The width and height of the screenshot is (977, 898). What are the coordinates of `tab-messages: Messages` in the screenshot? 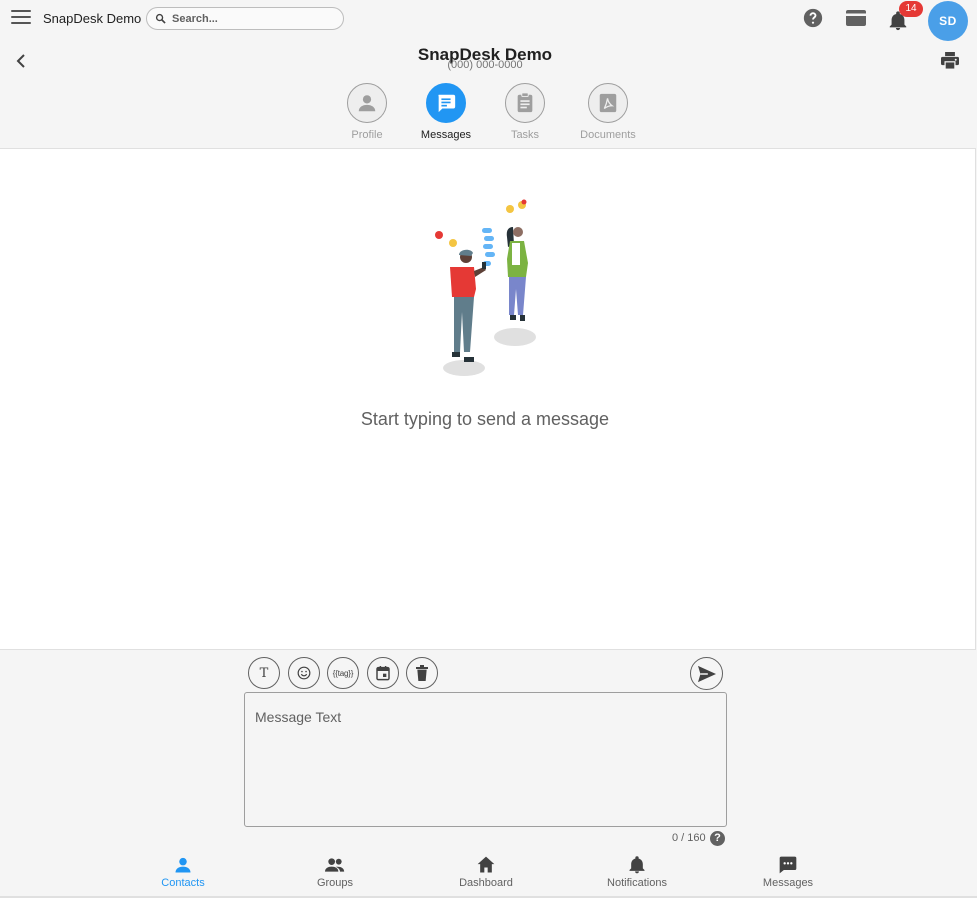 It's located at (446, 112).